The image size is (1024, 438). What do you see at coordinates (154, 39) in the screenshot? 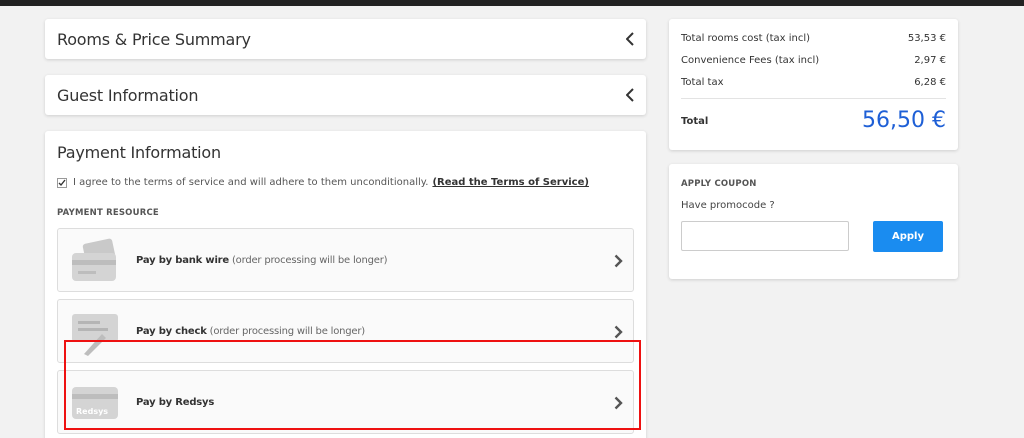
I see `rooms-summary-title: Rooms & Price Summary` at bounding box center [154, 39].